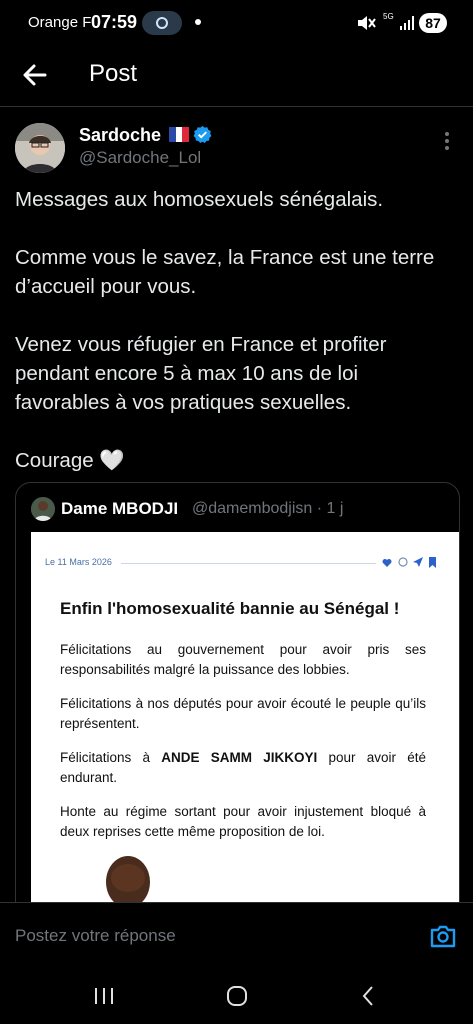 The image size is (473, 1024). Describe the element at coordinates (407, 23) in the screenshot. I see `signal-icon` at that location.